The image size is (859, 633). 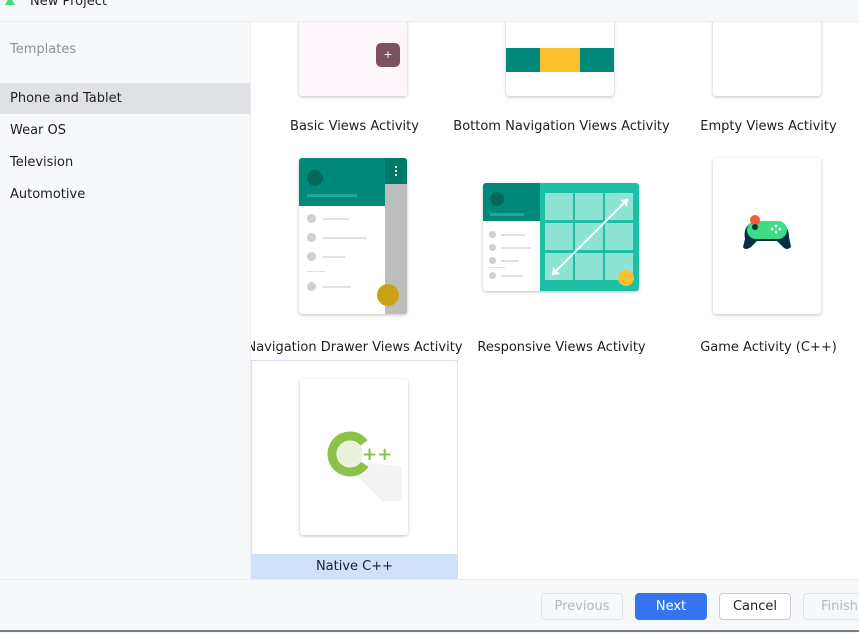 What do you see at coordinates (511, 202) in the screenshot?
I see `list-header` at bounding box center [511, 202].